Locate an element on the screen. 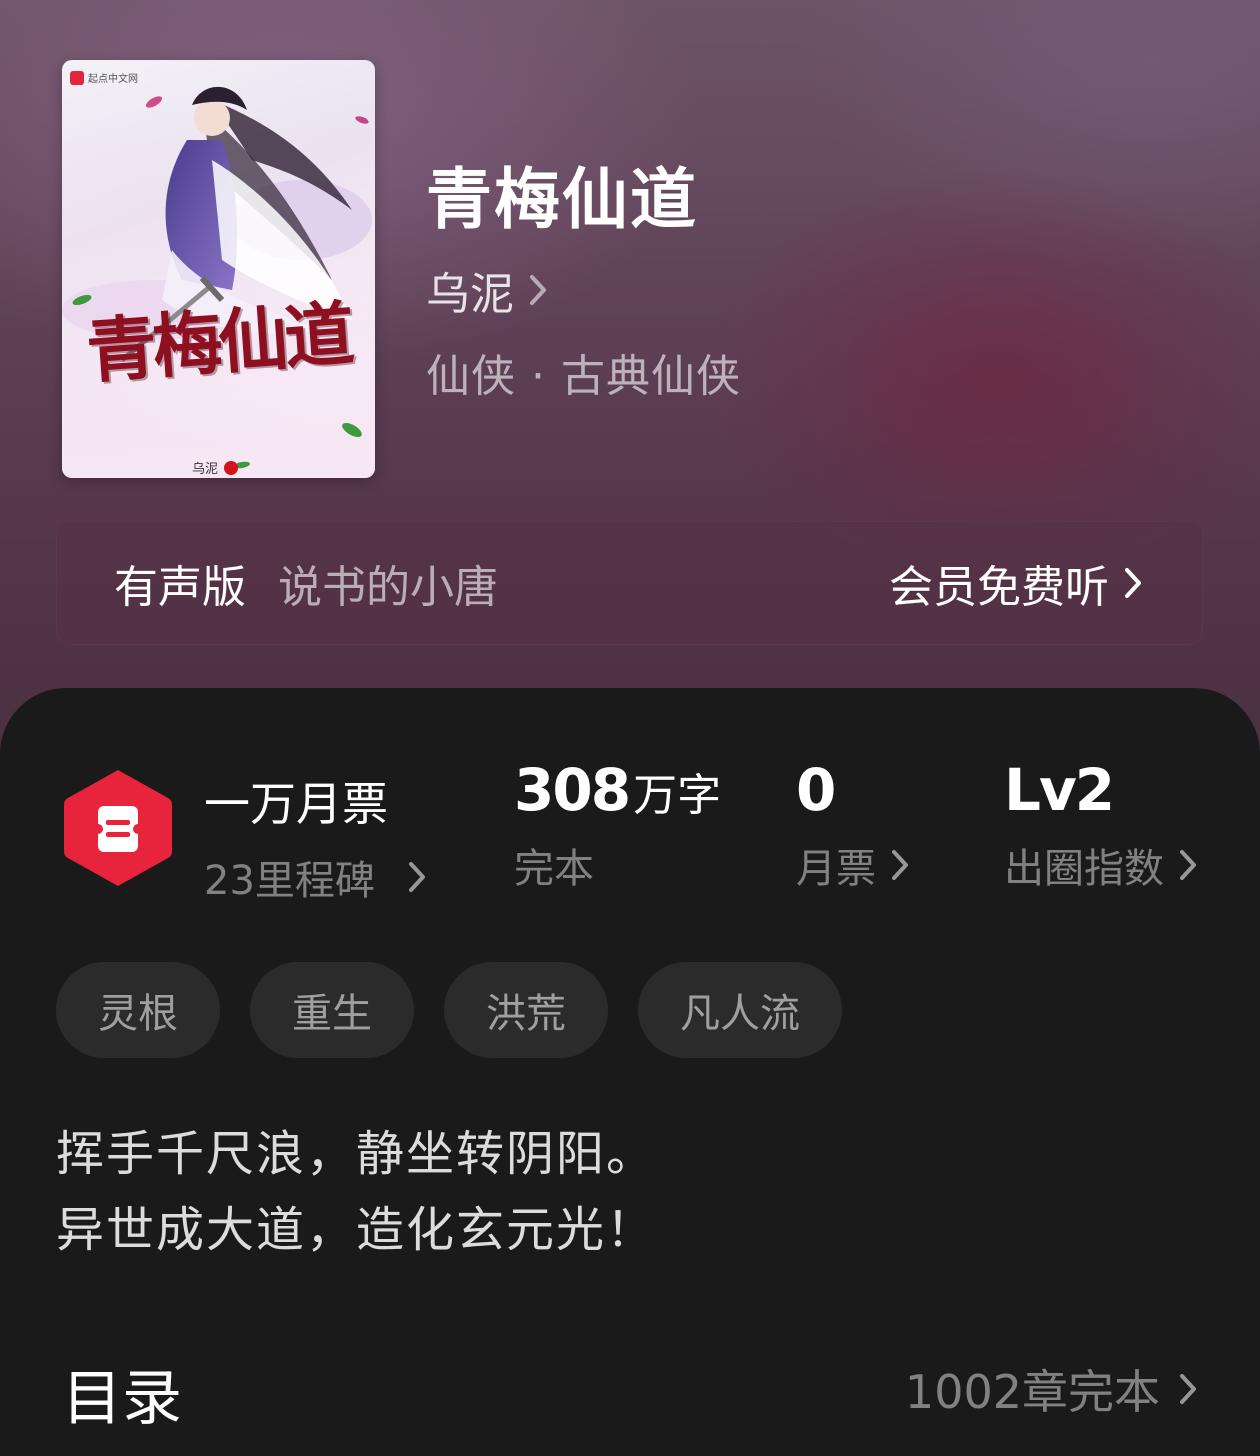  popularity-level-label: 出圈指数 is located at coordinates (1084, 869).